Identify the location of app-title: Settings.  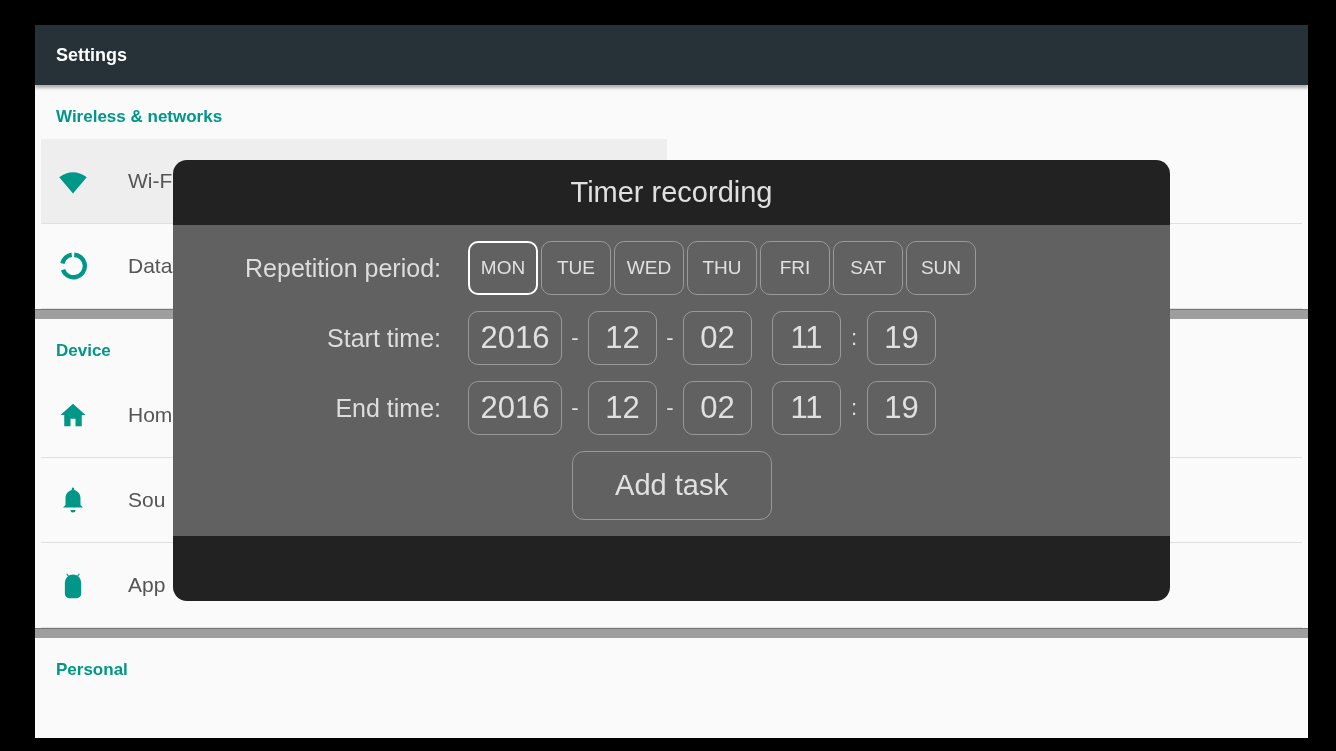
(91, 55).